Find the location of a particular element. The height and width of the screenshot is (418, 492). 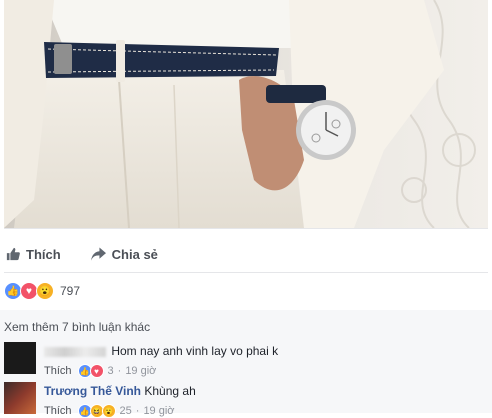

share-button: Chia sẻ is located at coordinates (124, 254).